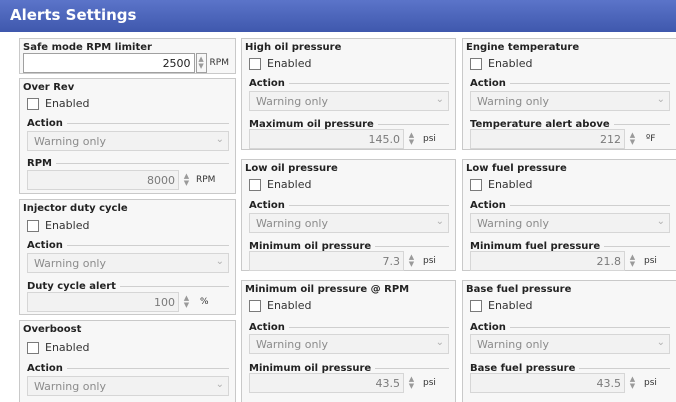 The image size is (676, 402). Describe the element at coordinates (326, 261) in the screenshot. I see `min-oil-pressure-input: 7.3` at that location.